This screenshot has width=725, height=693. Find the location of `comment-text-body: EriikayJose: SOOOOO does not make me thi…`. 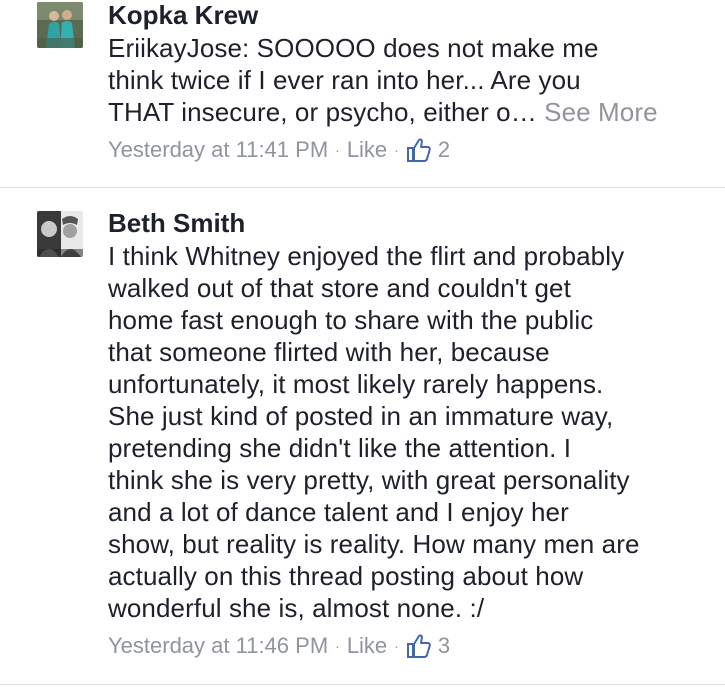

comment-text-body: EriikayJose: SOOOOO does not make me thi… is located at coordinates (353, 80).